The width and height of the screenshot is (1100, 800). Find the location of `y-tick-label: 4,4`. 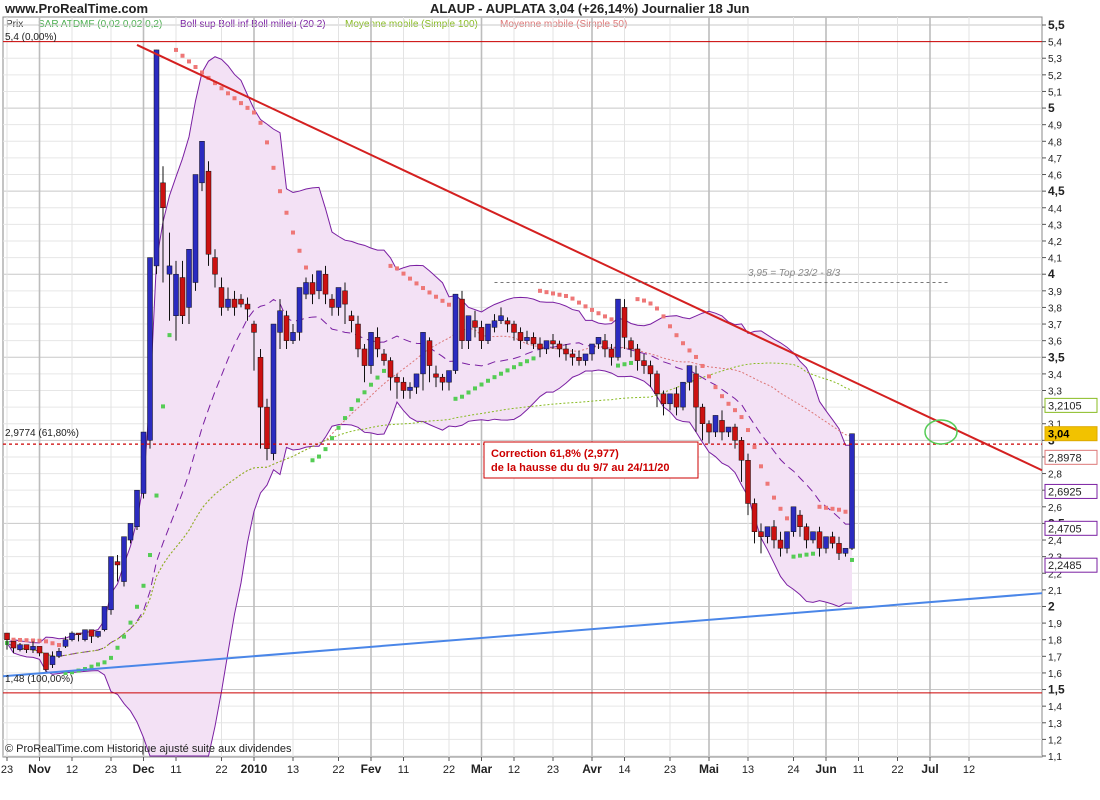

y-tick-label: 4,4 is located at coordinates (1055, 209).